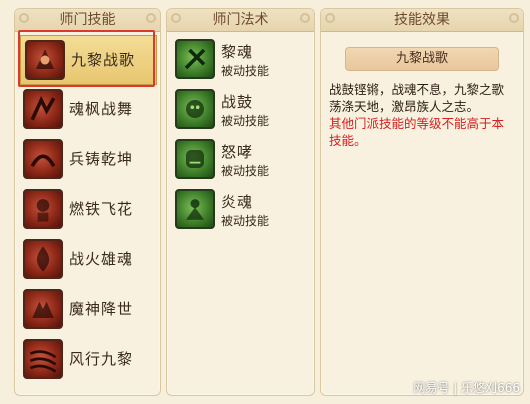 The image size is (530, 404). Describe the element at coordinates (101, 159) in the screenshot. I see `skill-name: 兵铸乾坤` at that location.